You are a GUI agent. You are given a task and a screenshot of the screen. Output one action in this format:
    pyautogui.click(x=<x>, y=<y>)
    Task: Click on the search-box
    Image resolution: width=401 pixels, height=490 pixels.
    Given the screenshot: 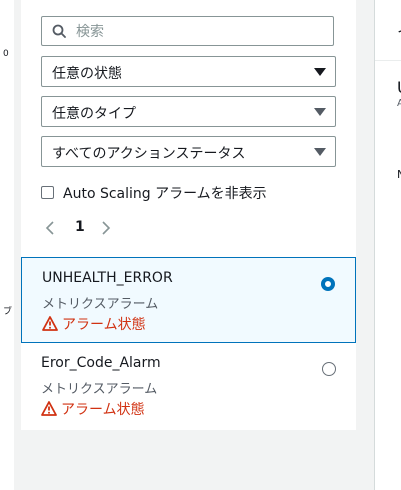 What is the action you would take?
    pyautogui.click(x=187, y=31)
    